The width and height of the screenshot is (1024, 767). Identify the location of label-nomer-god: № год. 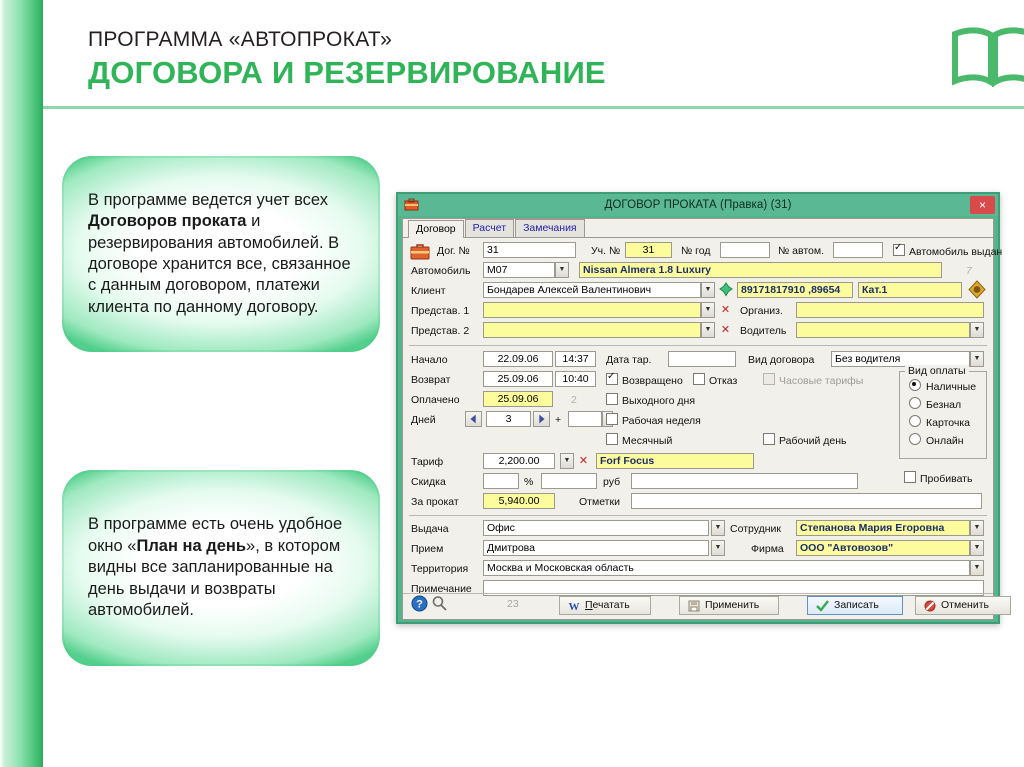
(696, 251).